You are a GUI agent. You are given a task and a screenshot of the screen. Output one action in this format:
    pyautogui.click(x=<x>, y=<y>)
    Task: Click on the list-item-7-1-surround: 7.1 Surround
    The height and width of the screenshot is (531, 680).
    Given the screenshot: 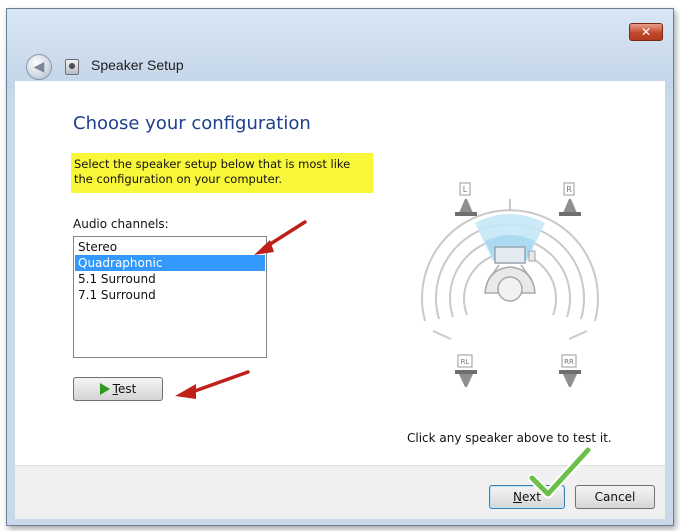 What is the action you would take?
    pyautogui.click(x=170, y=295)
    